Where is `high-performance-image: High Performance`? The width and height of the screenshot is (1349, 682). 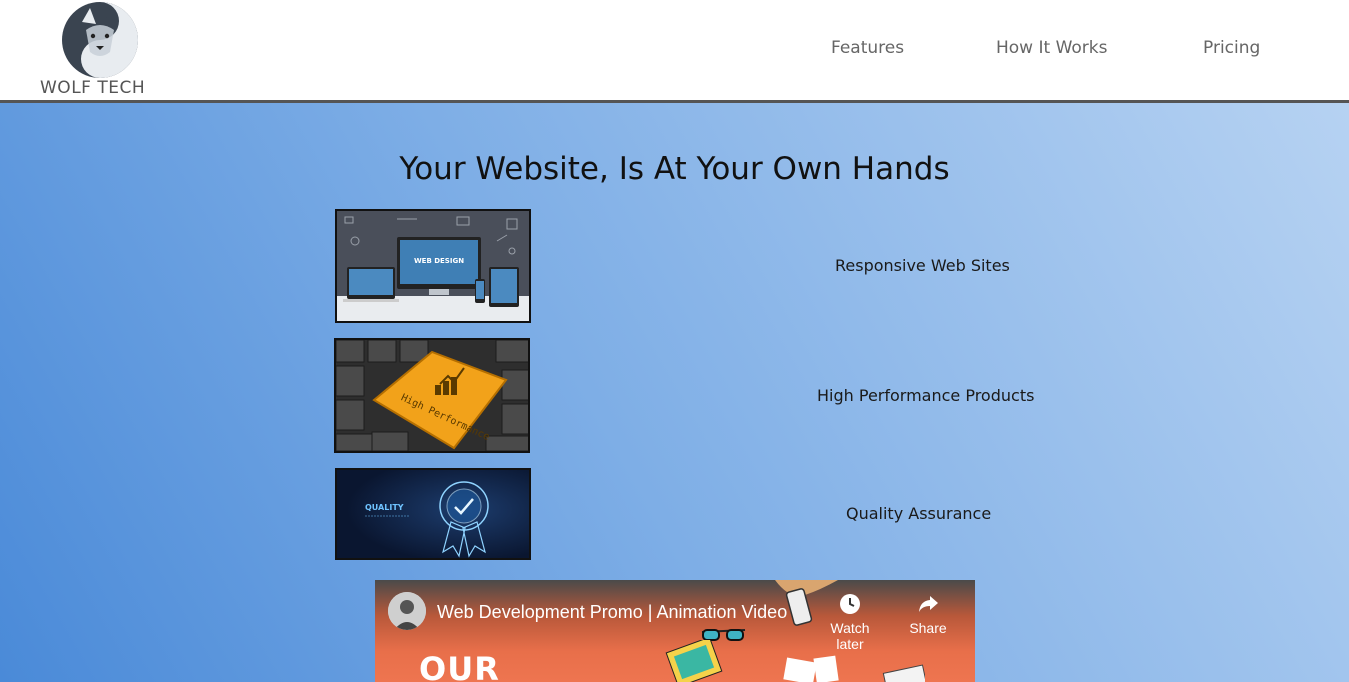 high-performance-image: High Performance is located at coordinates (432, 395).